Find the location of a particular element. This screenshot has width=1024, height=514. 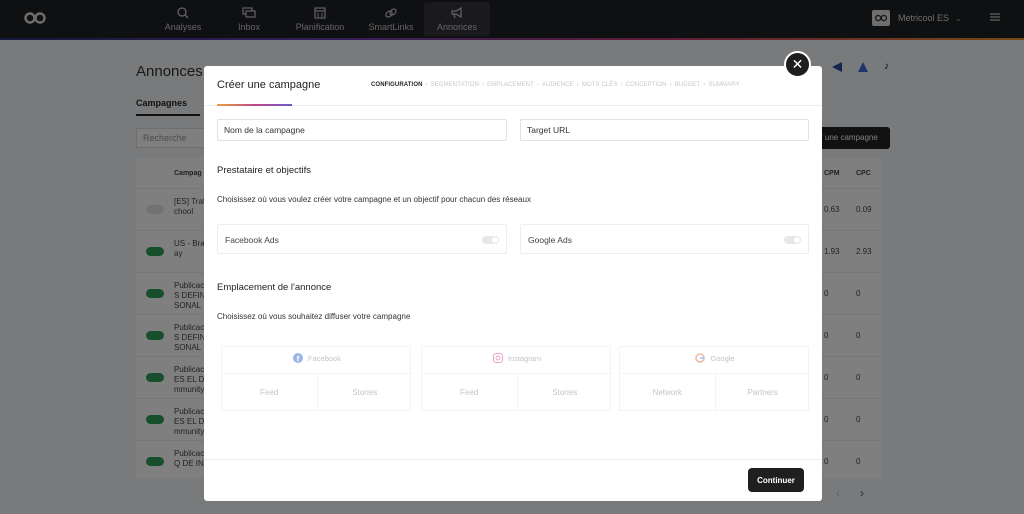

close-icon: ✕ is located at coordinates (797, 64).